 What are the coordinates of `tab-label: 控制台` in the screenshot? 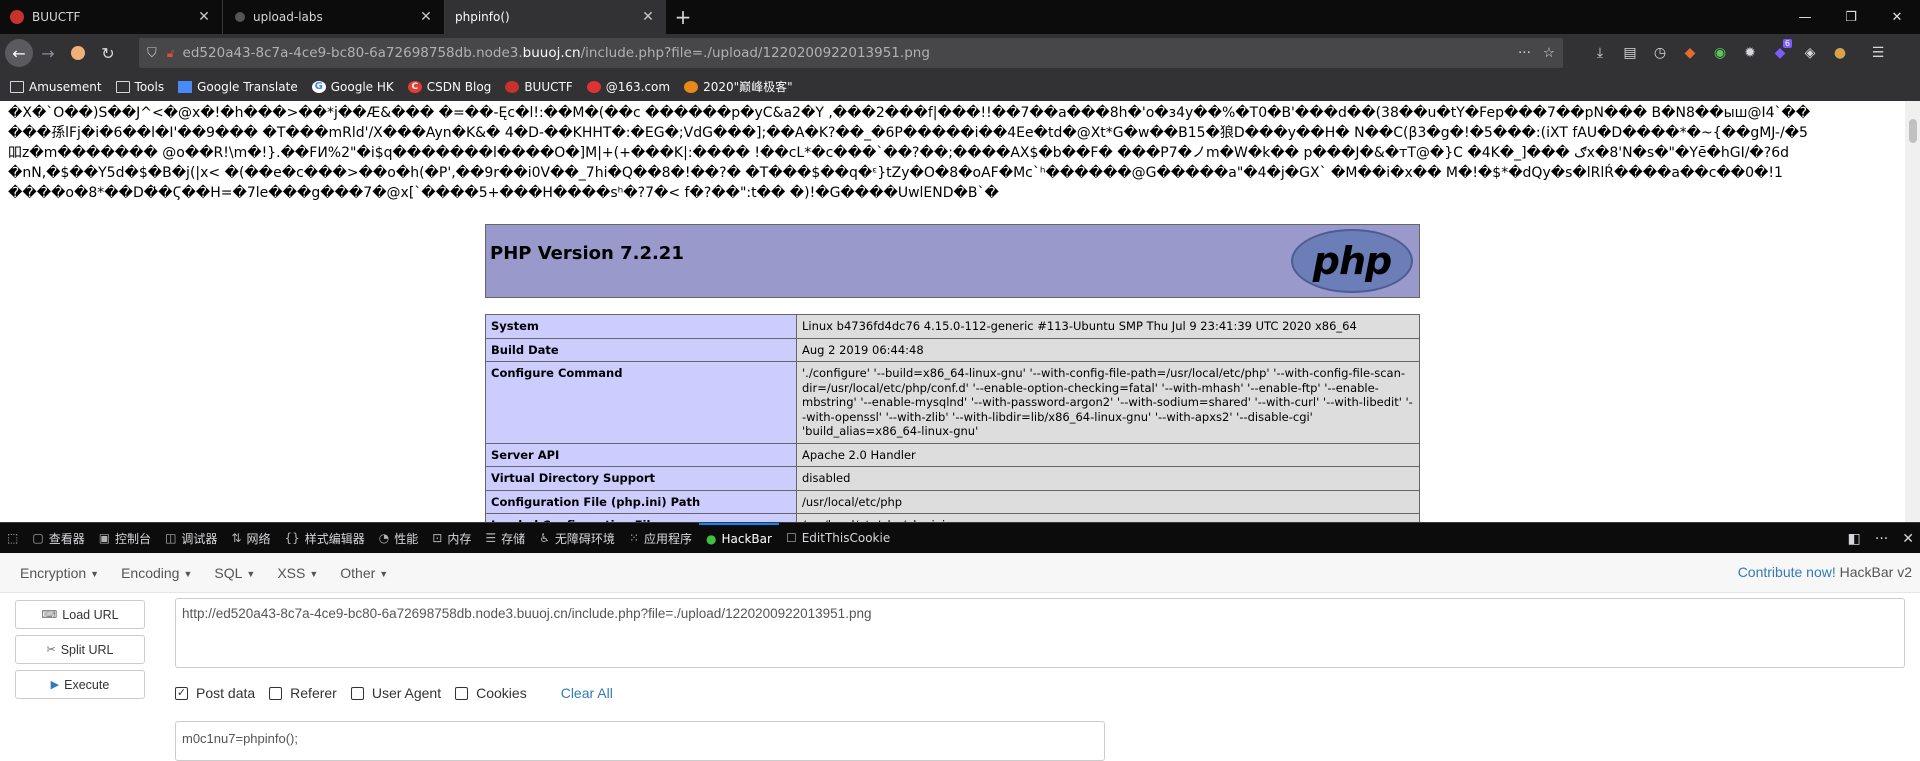 It's located at (133, 538).